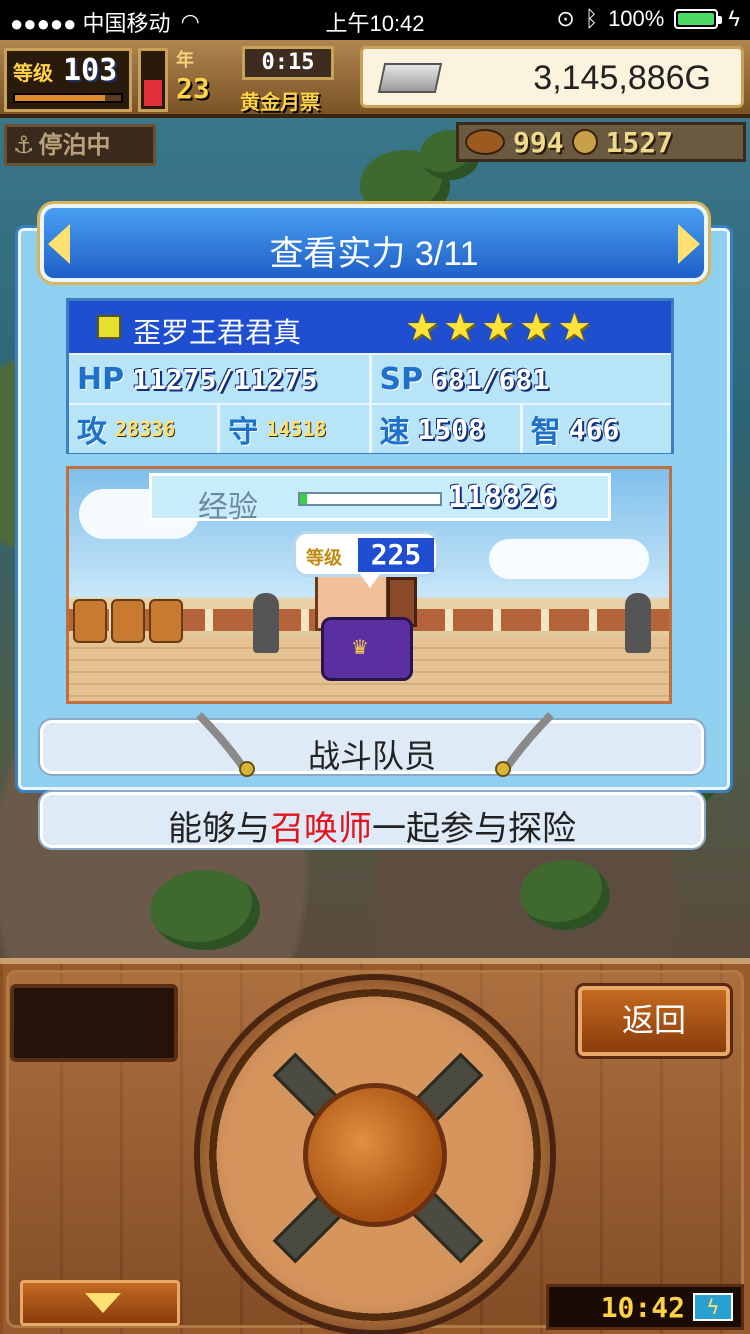 The height and width of the screenshot is (1334, 750). Describe the element at coordinates (101, 379) in the screenshot. I see `hp-label: HP` at that location.